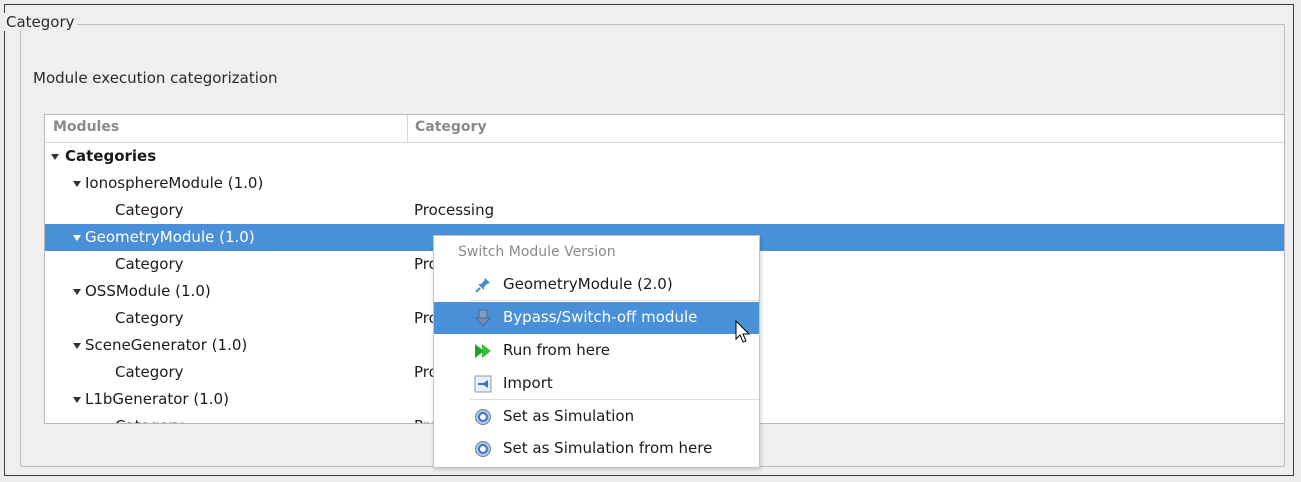 Image resolution: width=1301 pixels, height=482 pixels. What do you see at coordinates (483, 384) in the screenshot?
I see `import-icon` at bounding box center [483, 384].